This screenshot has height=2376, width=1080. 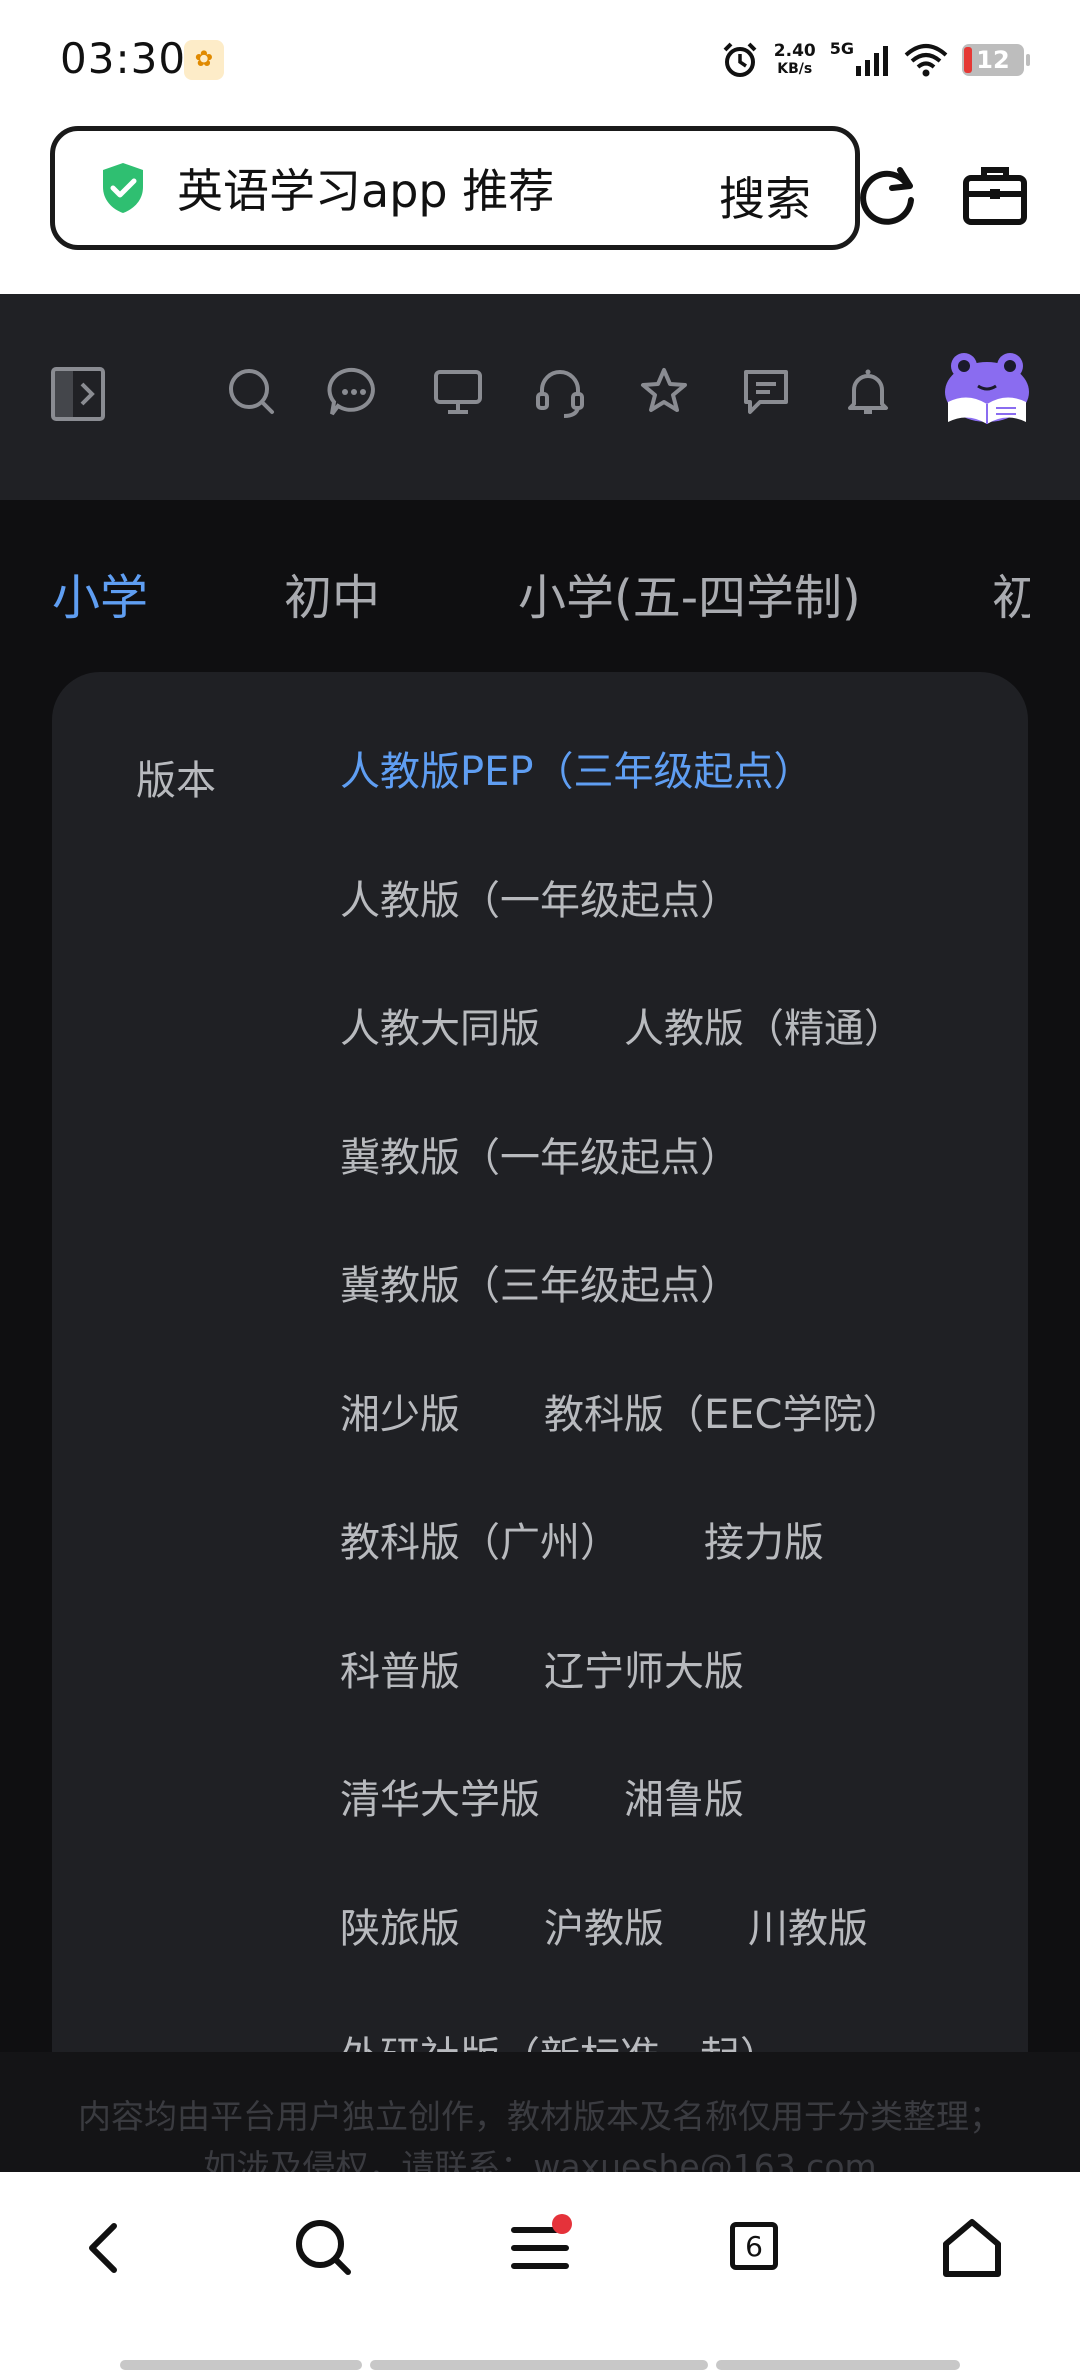 What do you see at coordinates (740, 59) in the screenshot?
I see `alarm-icon` at bounding box center [740, 59].